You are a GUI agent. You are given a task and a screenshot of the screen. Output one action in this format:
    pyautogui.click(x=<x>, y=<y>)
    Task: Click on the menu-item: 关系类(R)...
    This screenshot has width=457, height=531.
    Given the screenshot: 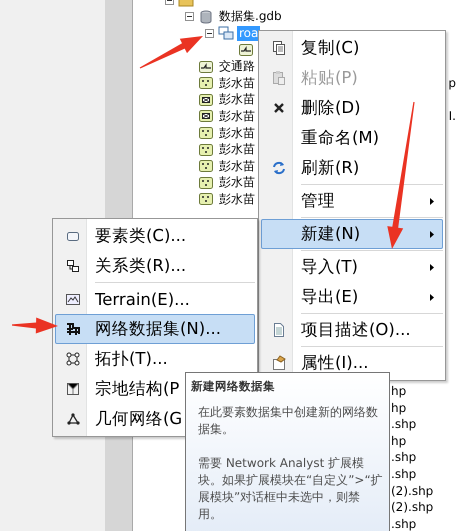 What is the action you would take?
    pyautogui.click(x=155, y=266)
    